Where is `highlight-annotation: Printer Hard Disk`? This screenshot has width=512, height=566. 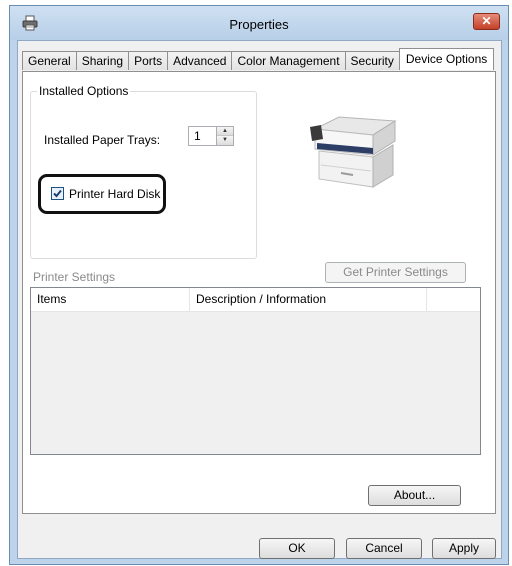 highlight-annotation: Printer Hard Disk is located at coordinates (102, 194).